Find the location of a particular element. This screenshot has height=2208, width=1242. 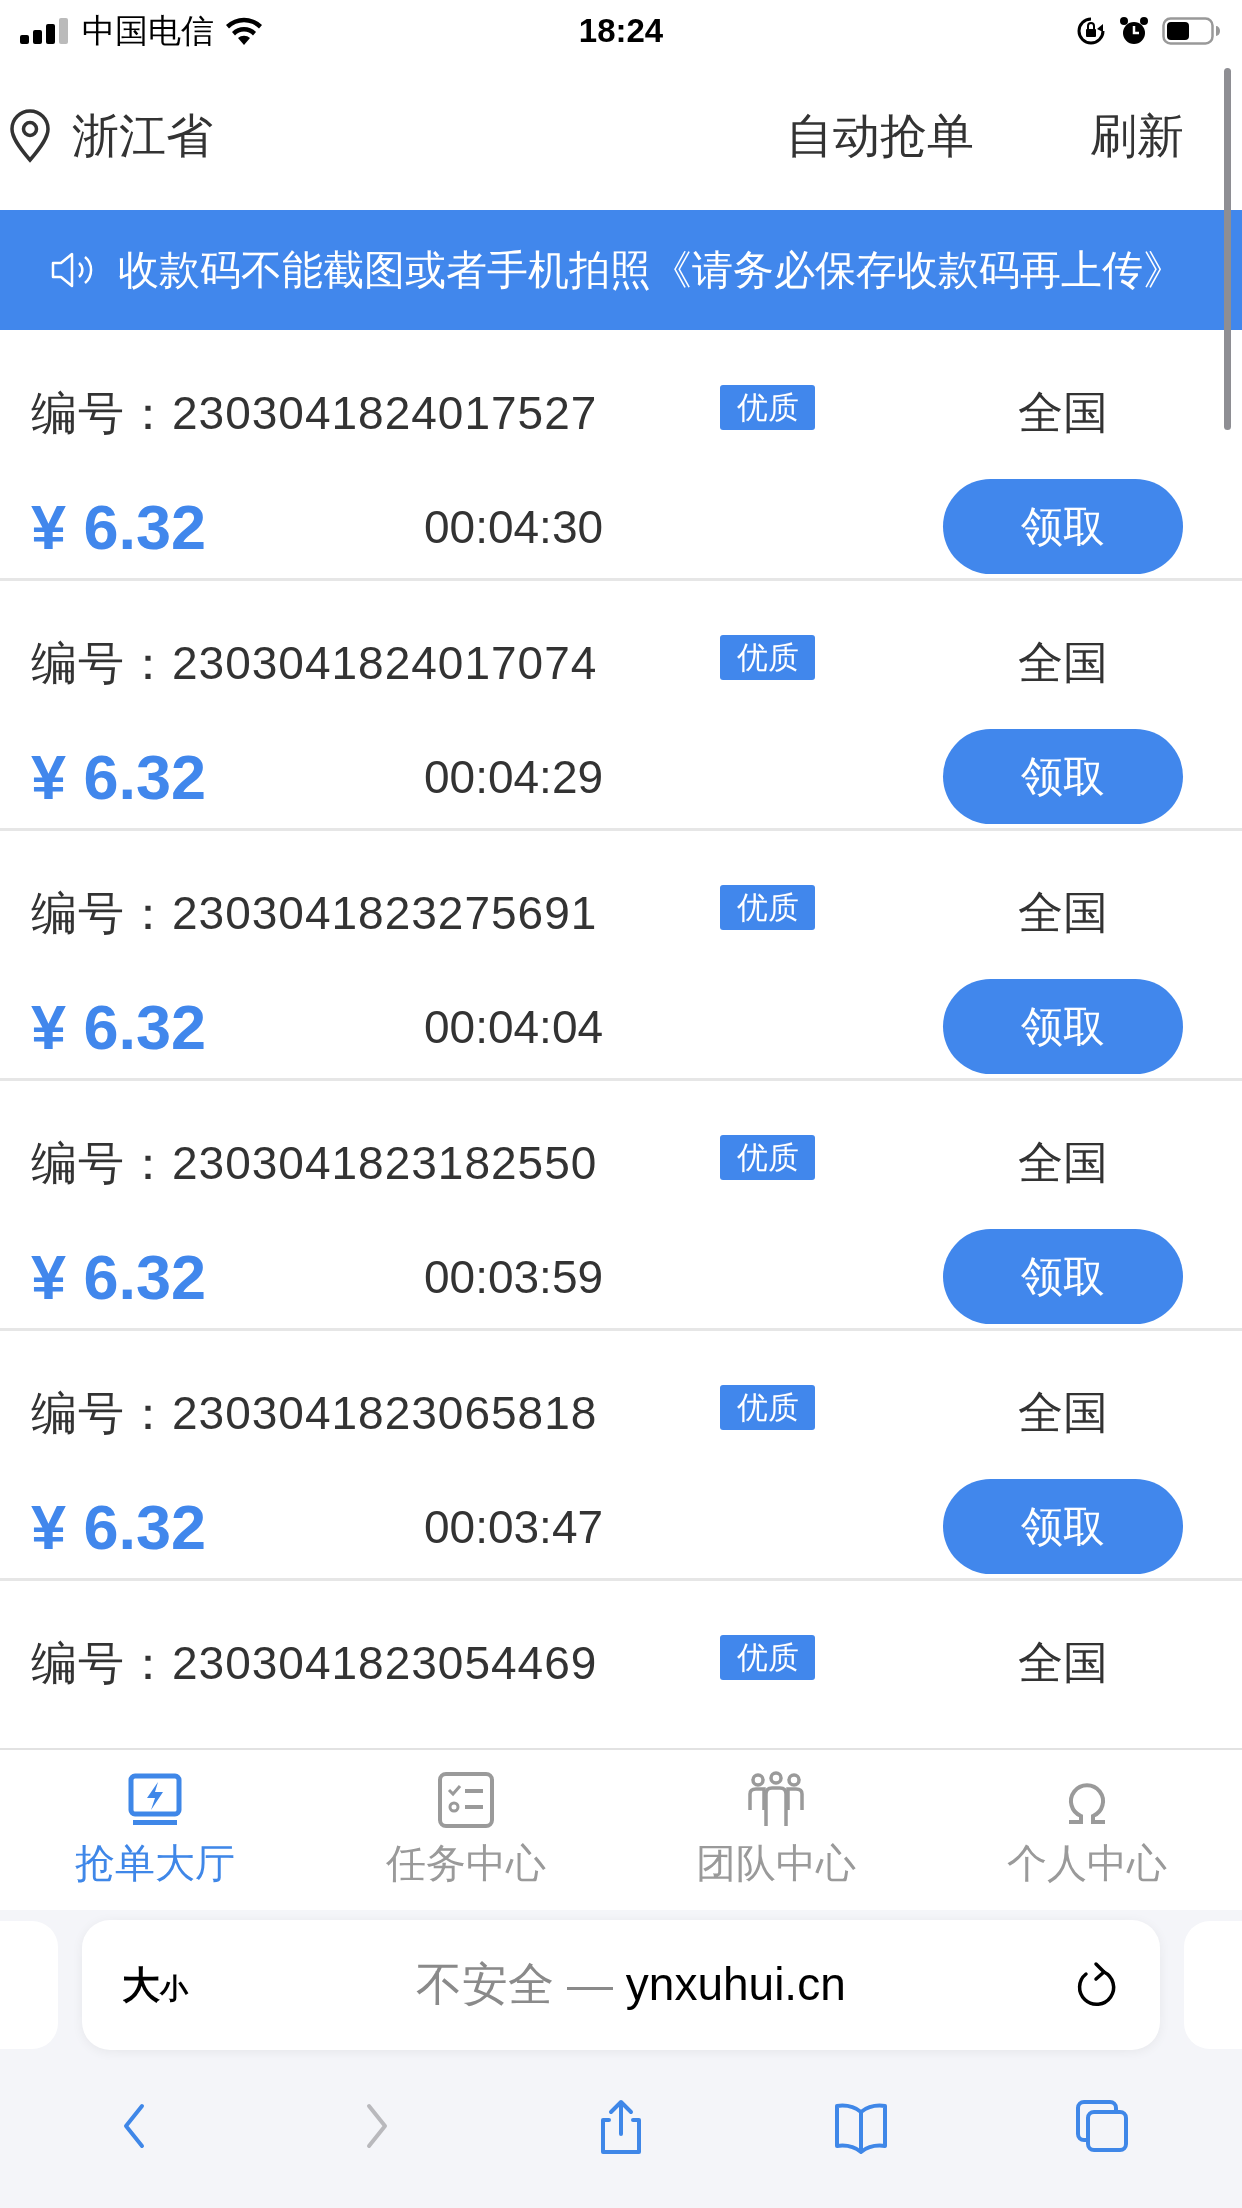

order-number: 编号：2303041823065818 is located at coordinates (315, 1413).